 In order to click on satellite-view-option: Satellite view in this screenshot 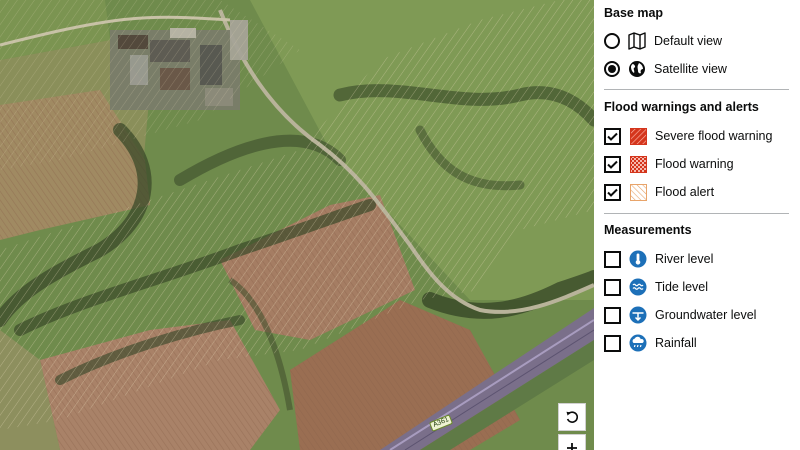, I will do `click(665, 69)`.